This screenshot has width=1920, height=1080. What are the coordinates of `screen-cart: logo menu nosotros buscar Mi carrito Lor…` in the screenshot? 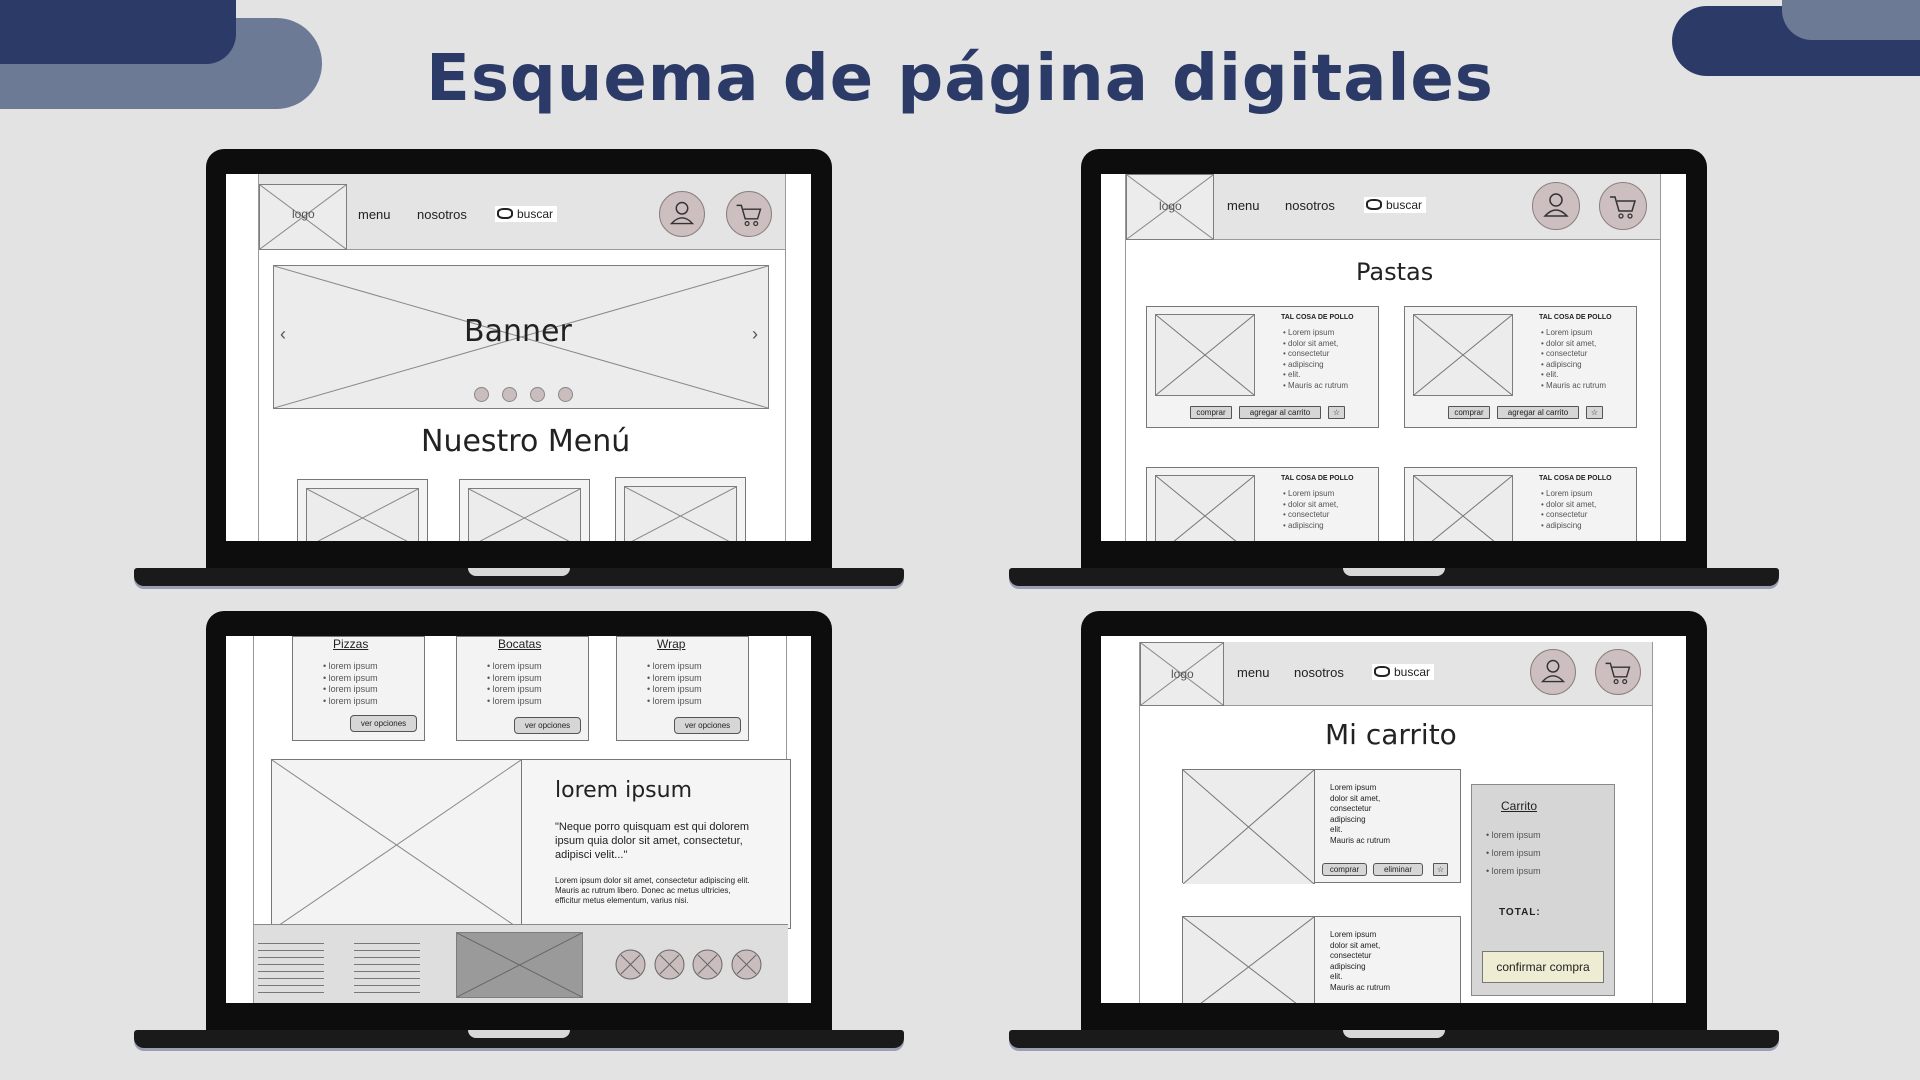 It's located at (1393, 819).